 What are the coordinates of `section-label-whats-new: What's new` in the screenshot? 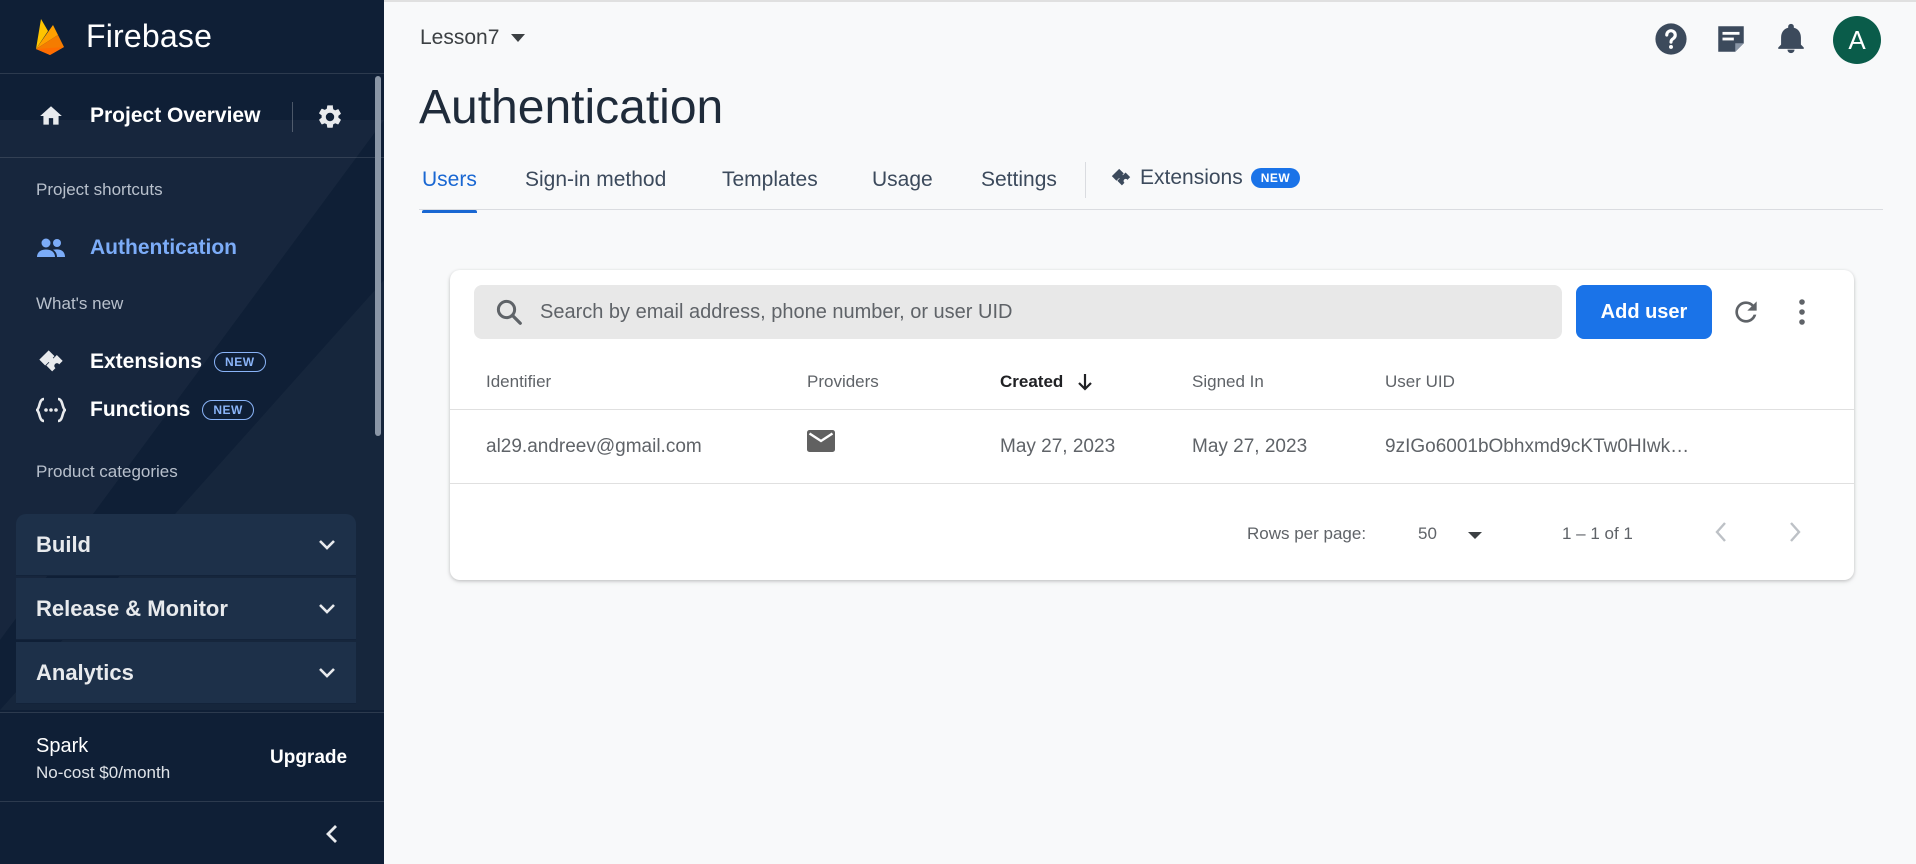 It's located at (80, 303).